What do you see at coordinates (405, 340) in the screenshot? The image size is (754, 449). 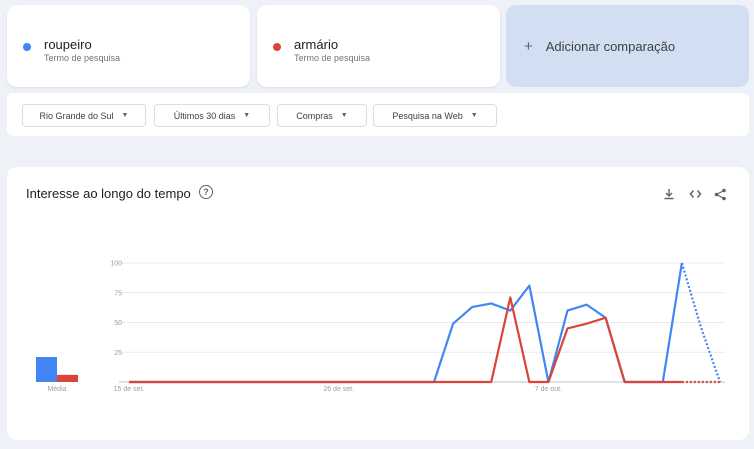 I see `series-line-armário` at bounding box center [405, 340].